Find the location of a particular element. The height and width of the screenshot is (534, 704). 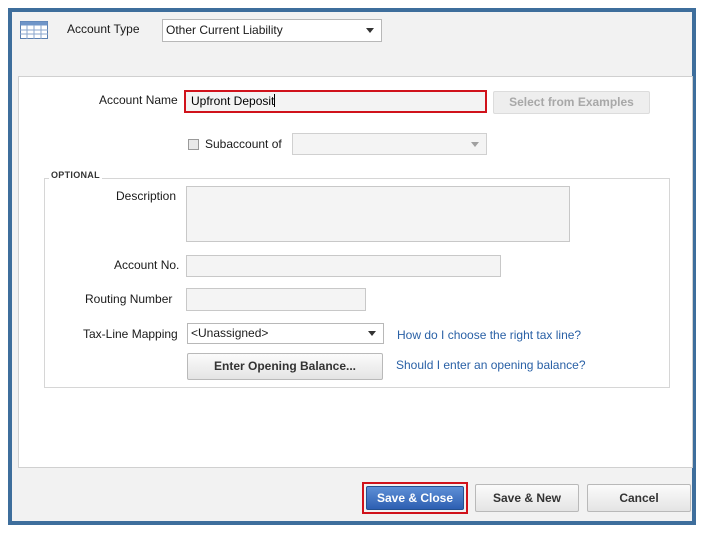

save-new-button: Save & New is located at coordinates (527, 498).